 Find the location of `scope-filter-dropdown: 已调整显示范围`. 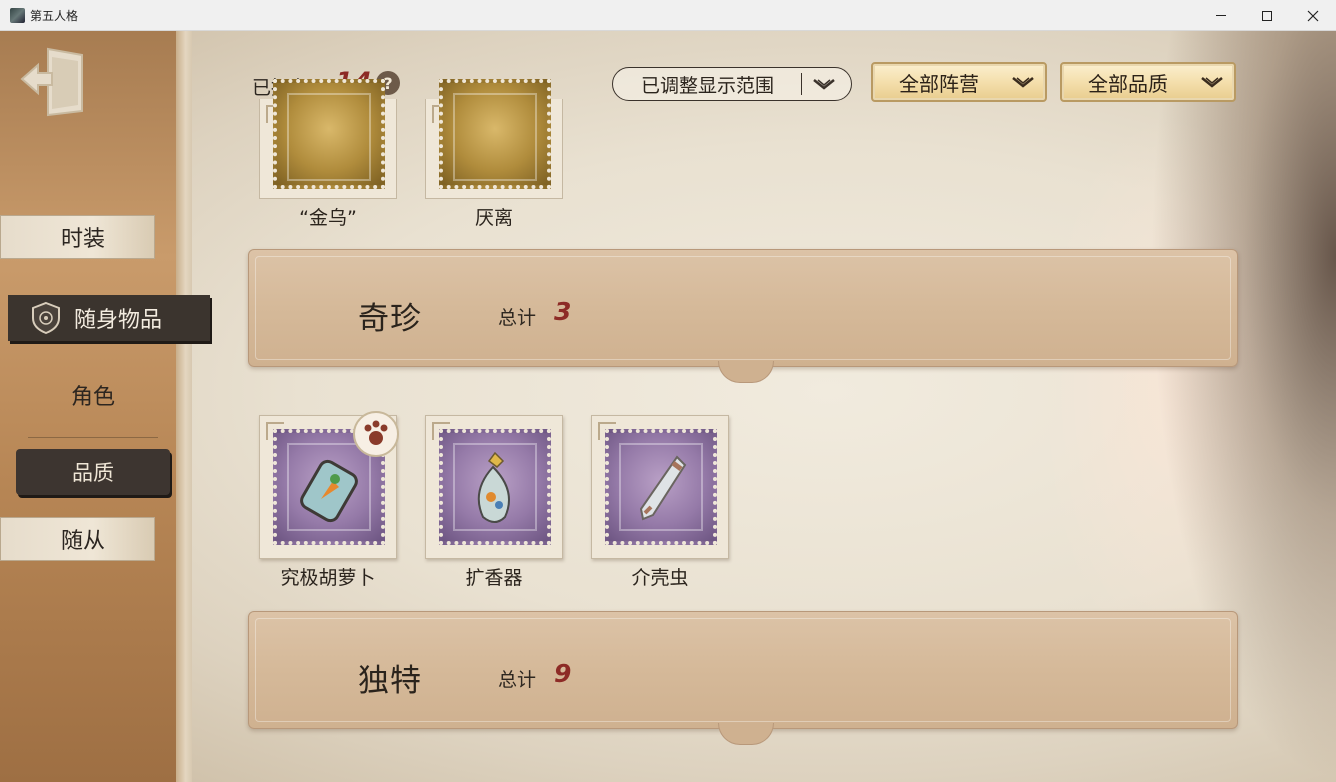

scope-filter-dropdown: 已调整显示范围 is located at coordinates (732, 84).